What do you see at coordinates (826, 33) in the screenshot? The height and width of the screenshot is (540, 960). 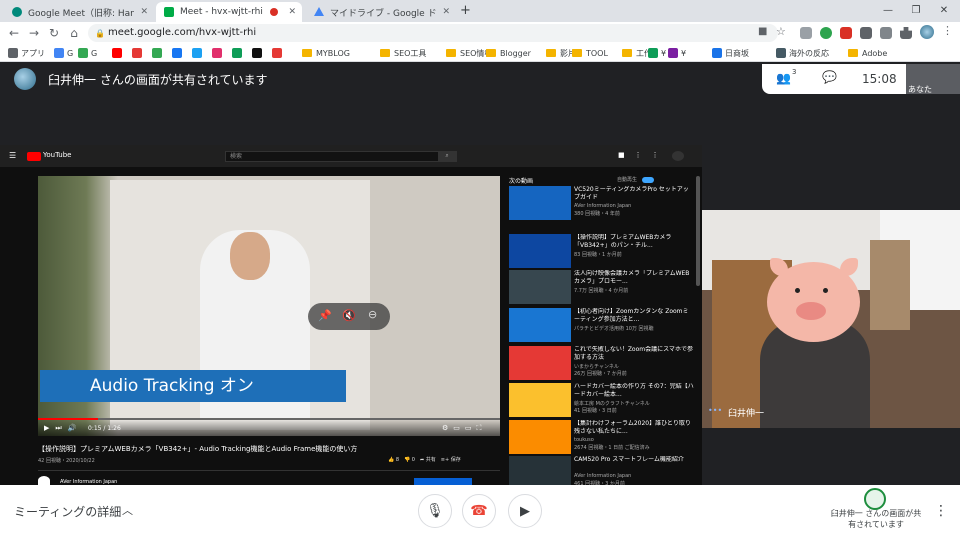 I see `extension-evernote-icon` at bounding box center [826, 33].